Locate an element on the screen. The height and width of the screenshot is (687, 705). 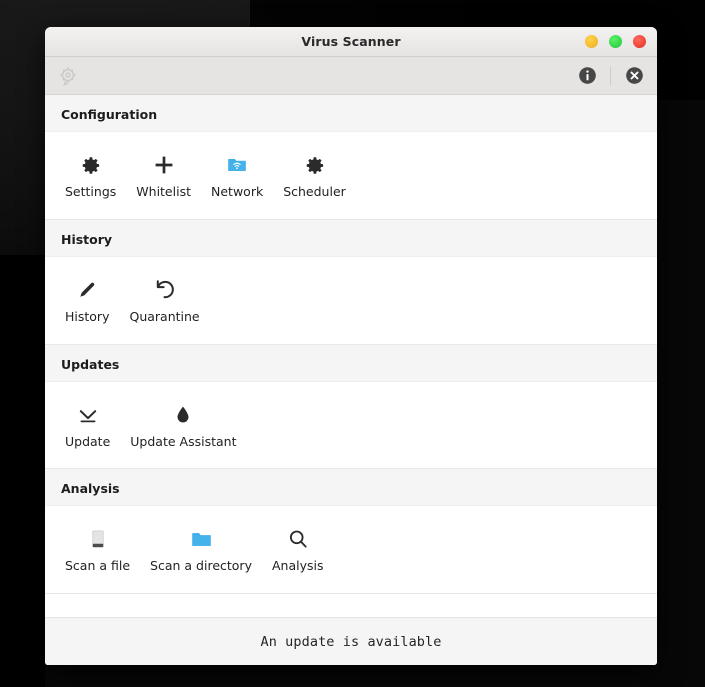
tile-update-assistant: Update Assistant is located at coordinates (183, 423).